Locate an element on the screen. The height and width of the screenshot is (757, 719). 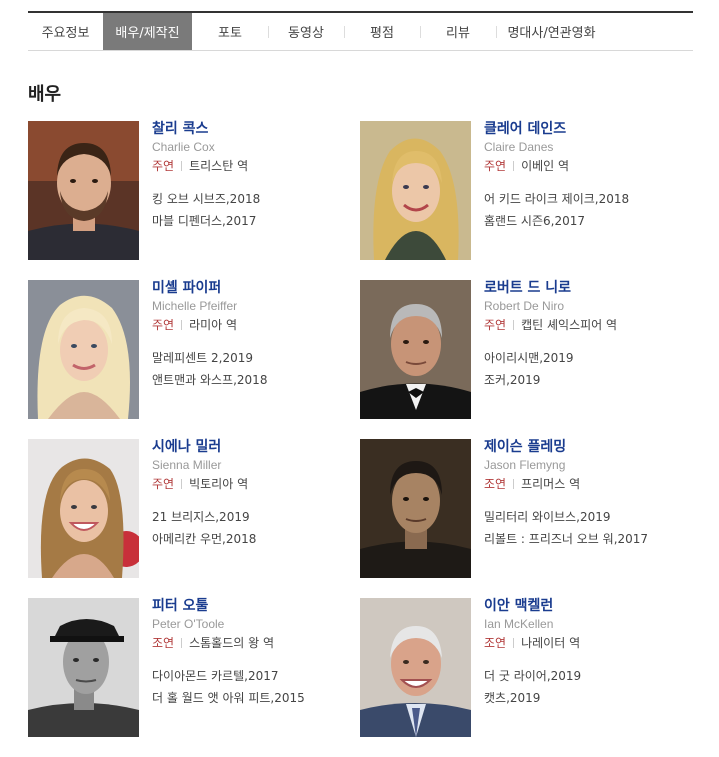
actor-name-ko: 클레어 데인즈 is located at coordinates (556, 129).